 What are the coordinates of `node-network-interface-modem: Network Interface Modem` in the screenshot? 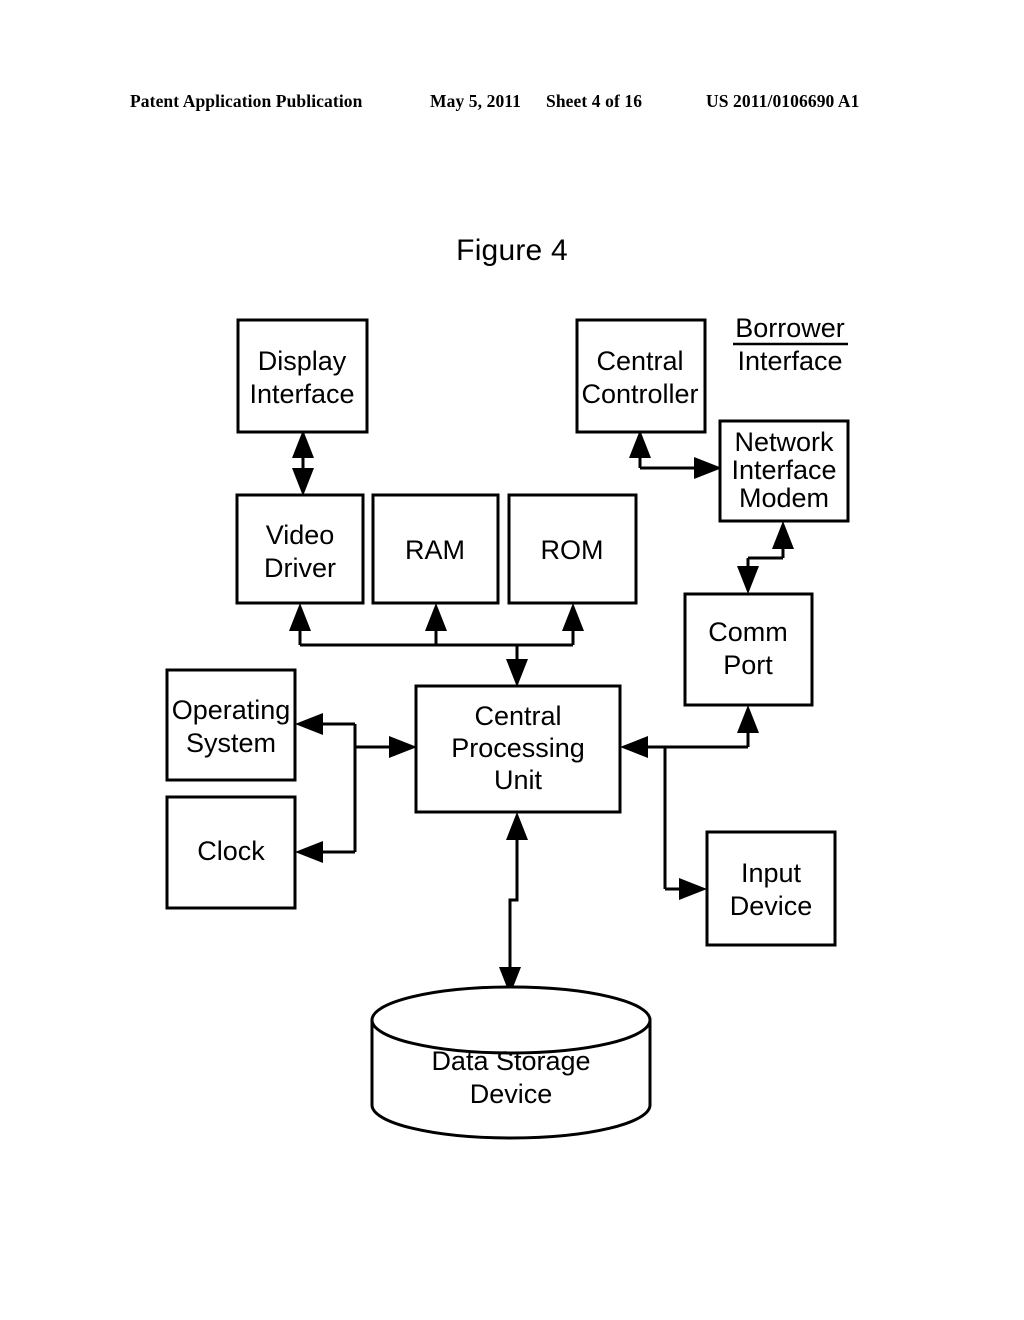 It's located at (784, 471).